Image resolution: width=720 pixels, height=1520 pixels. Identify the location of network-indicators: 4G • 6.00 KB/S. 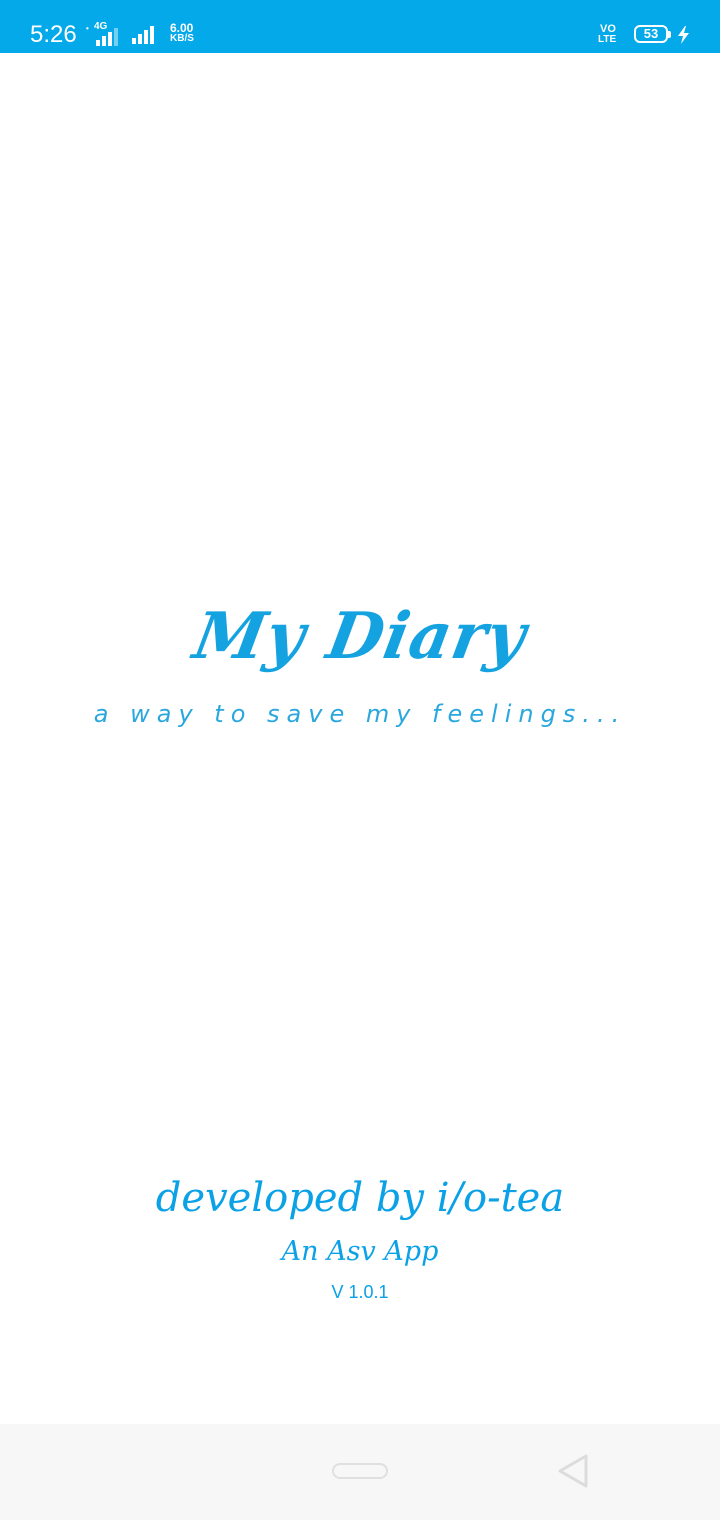
(146, 34).